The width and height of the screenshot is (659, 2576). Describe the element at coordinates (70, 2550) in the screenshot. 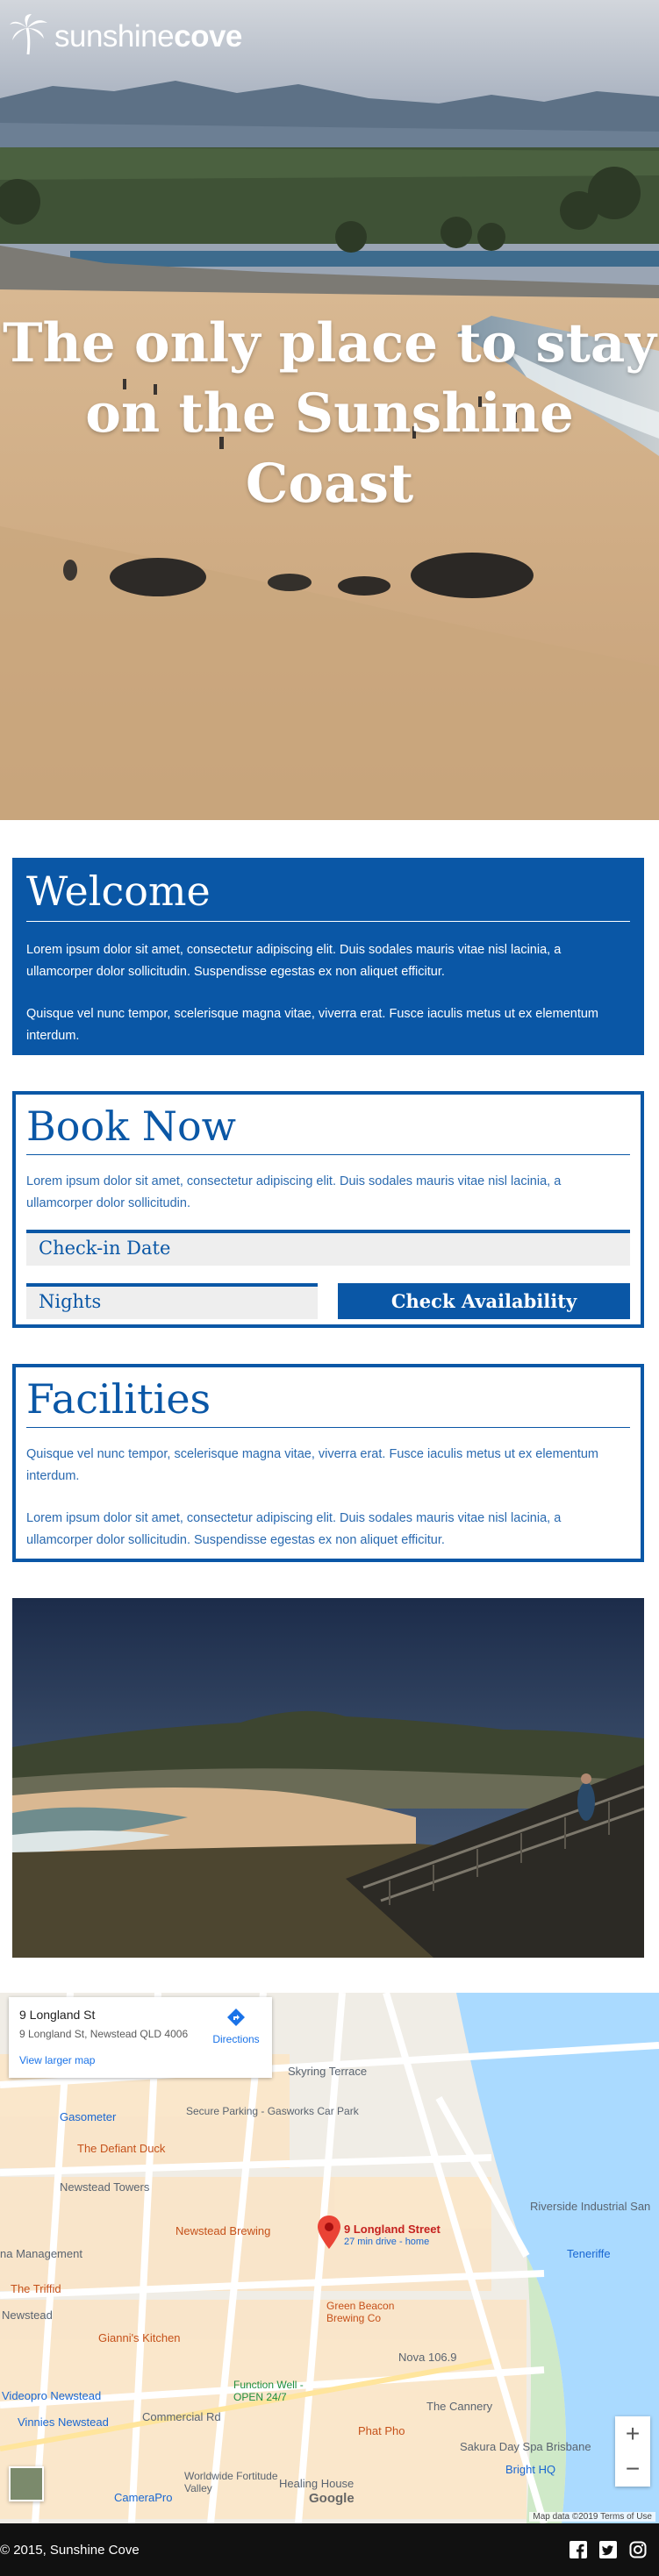

I see `footer-copyright: © 2015, Sunshine Cove` at that location.